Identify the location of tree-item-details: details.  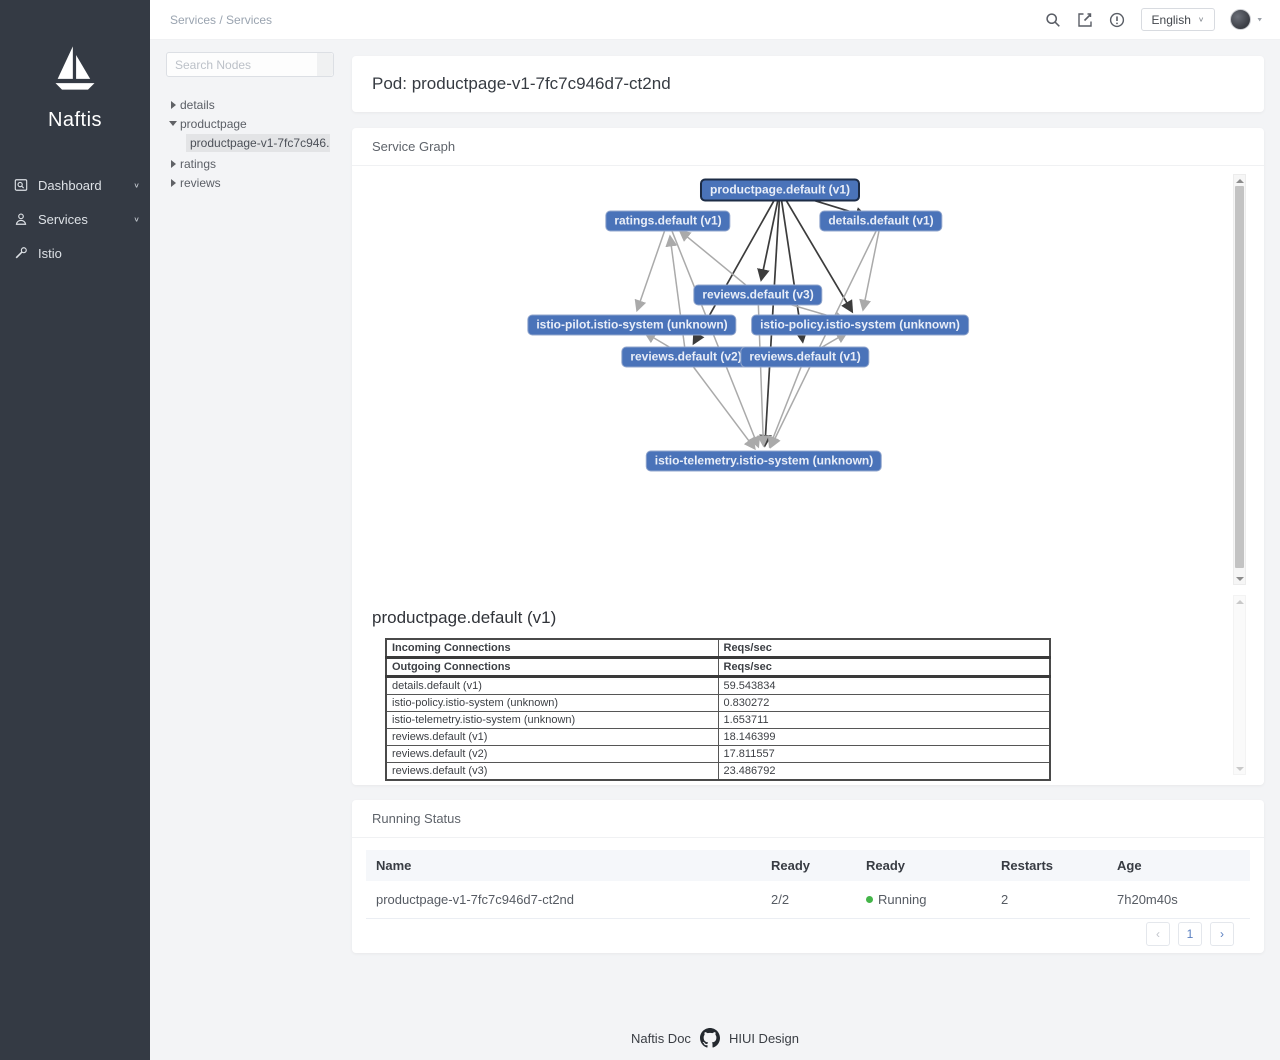
(250, 104).